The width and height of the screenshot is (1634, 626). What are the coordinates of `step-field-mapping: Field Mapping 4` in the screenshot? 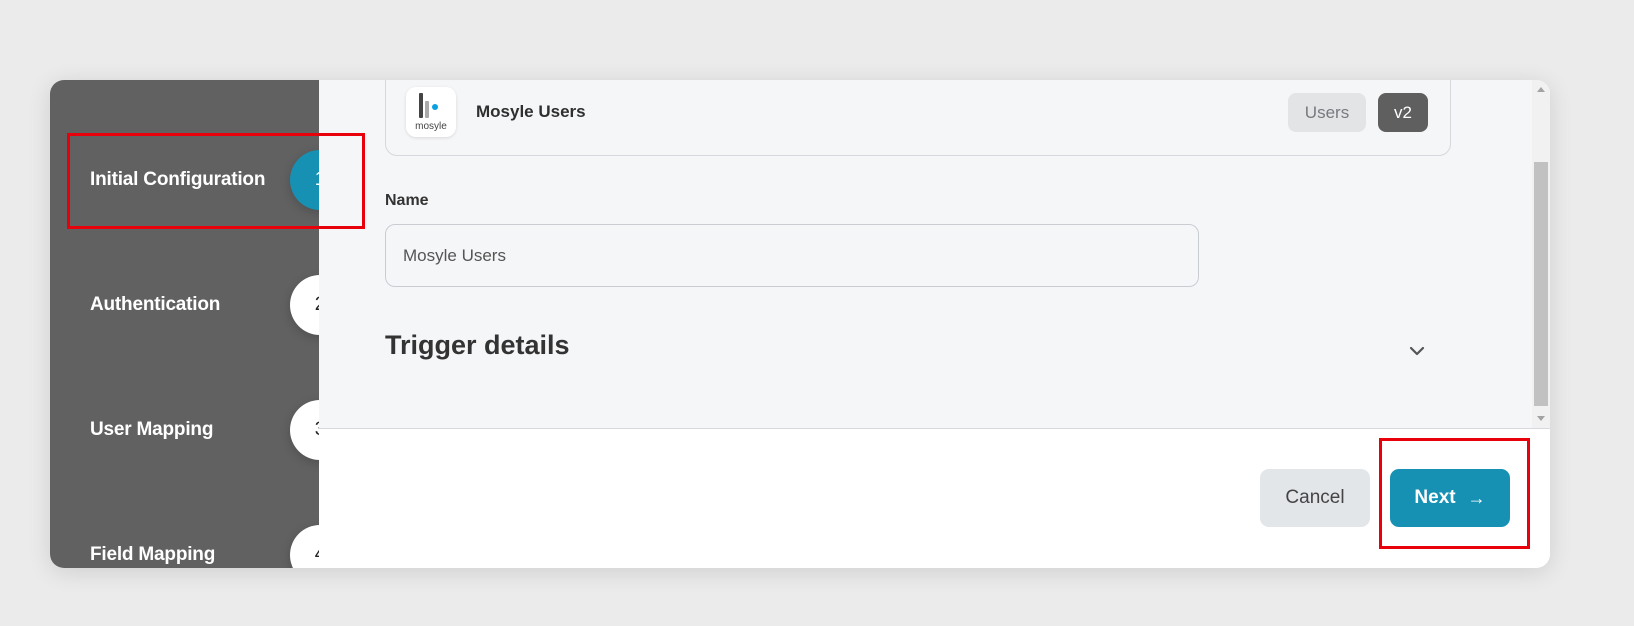 It's located at (200, 546).